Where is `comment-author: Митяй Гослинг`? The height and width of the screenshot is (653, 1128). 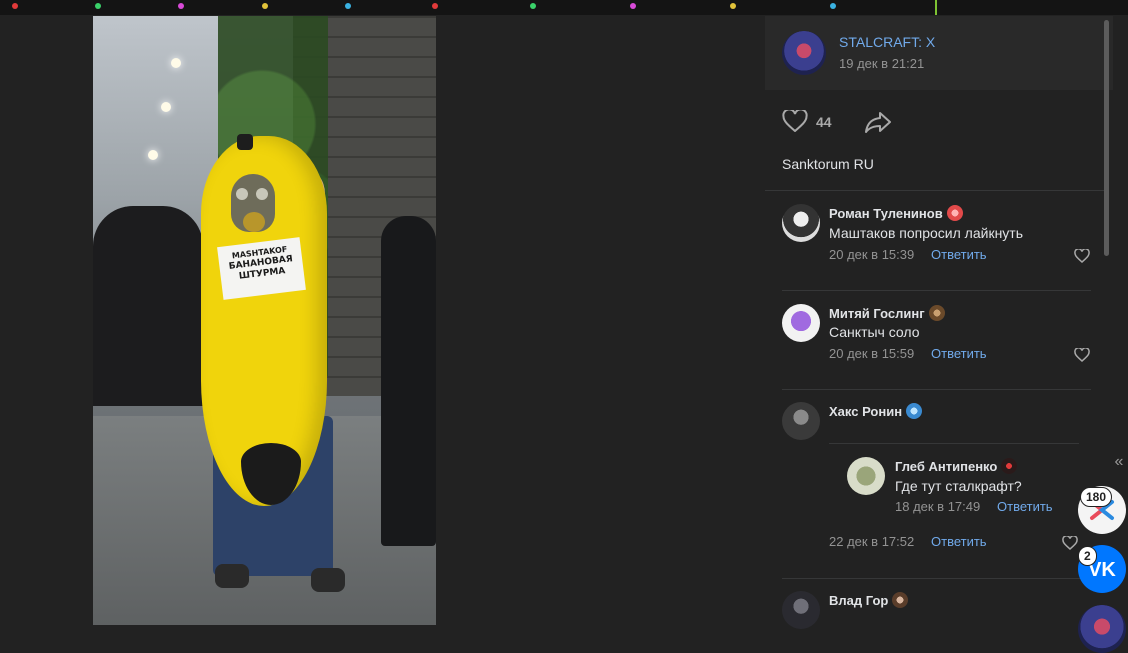
comment-author: Митяй Гослинг is located at coordinates (887, 313).